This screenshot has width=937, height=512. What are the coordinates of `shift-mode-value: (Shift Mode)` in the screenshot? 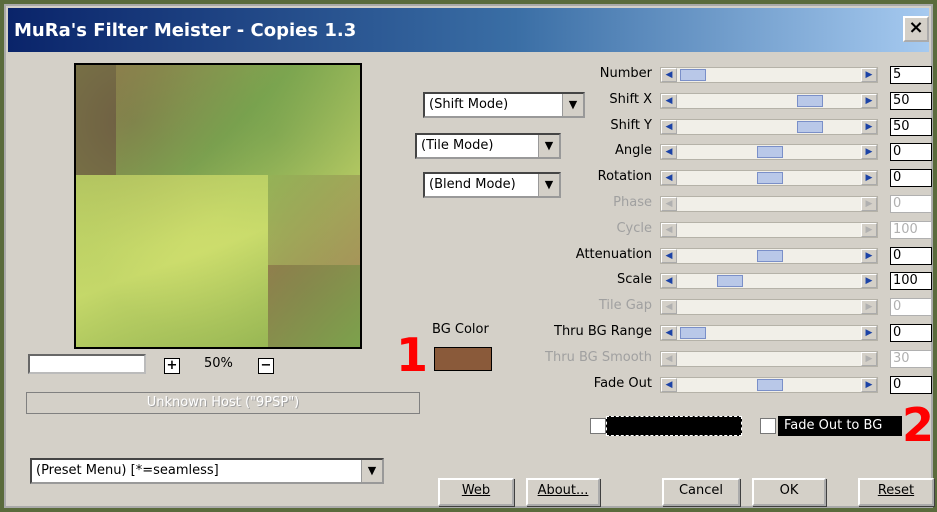 It's located at (469, 104).